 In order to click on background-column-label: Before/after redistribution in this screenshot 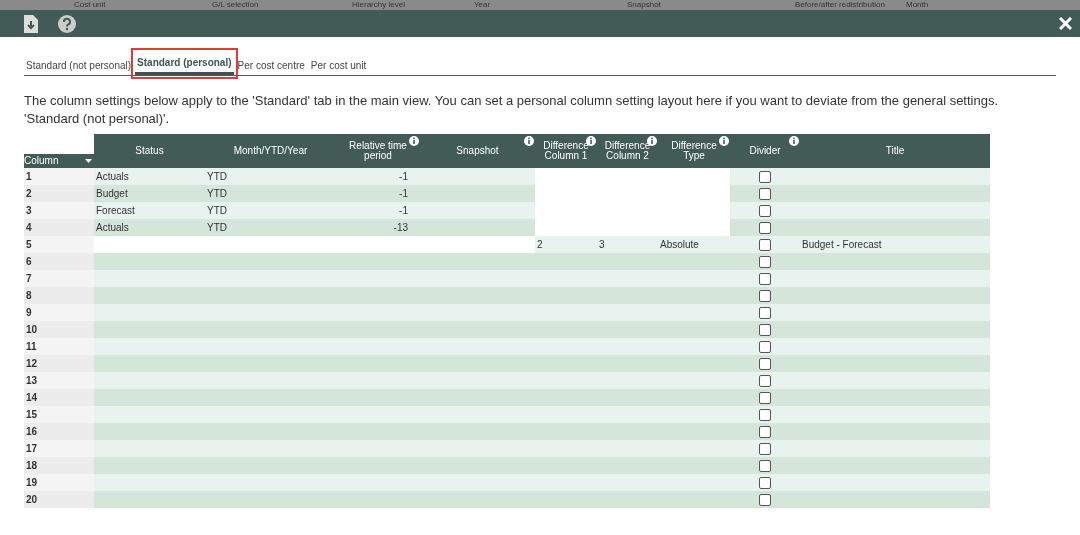, I will do `click(840, 5)`.